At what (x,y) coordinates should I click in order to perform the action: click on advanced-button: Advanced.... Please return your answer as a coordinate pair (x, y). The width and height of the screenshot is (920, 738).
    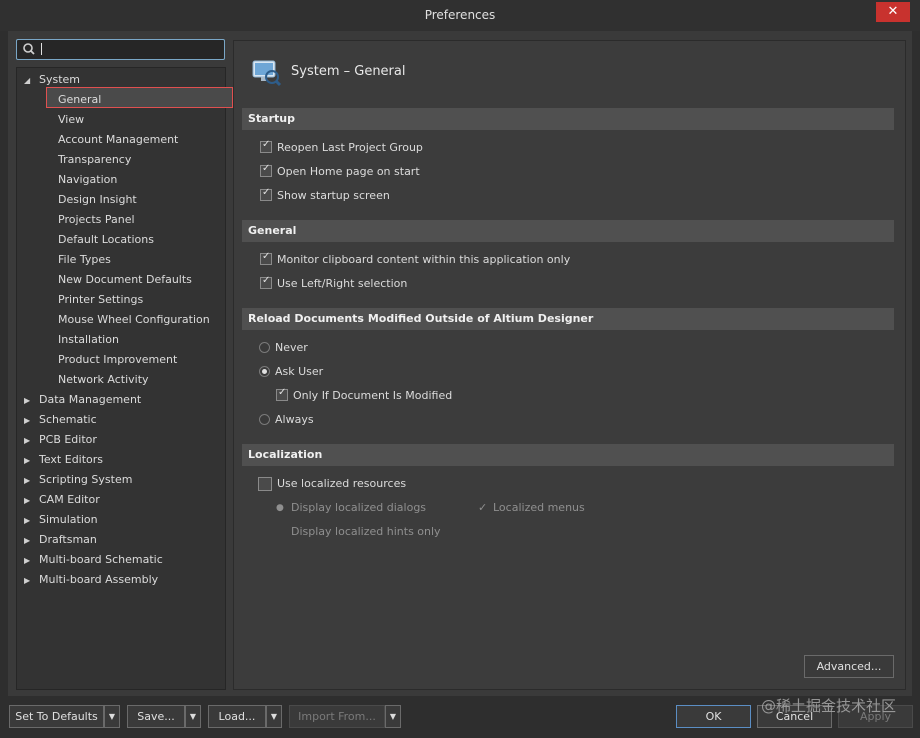
    Looking at the image, I should click on (849, 666).